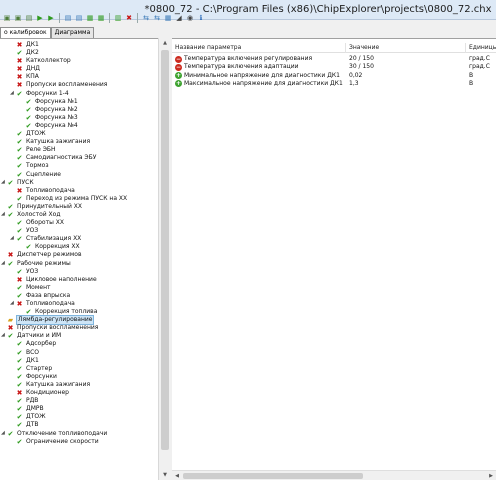 The image size is (496, 480). I want to click on tree-node: ✔ Форсунка №2, so click(79, 110).